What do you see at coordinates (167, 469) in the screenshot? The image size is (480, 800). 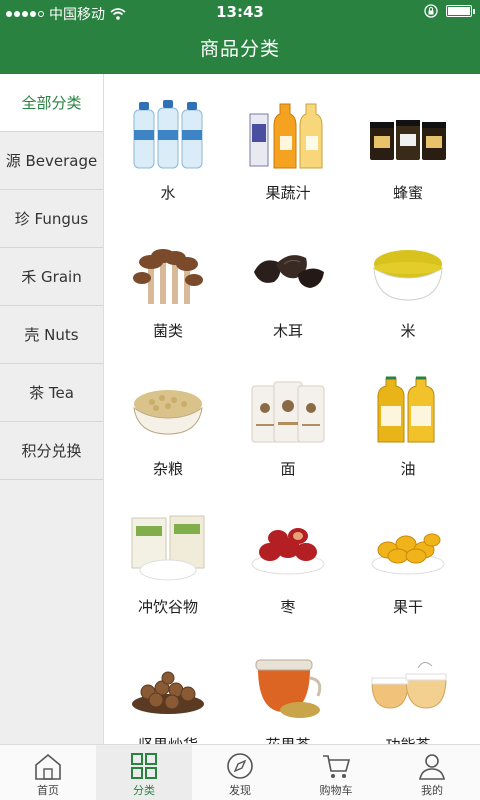 I see `category-label: 杂粮` at bounding box center [167, 469].